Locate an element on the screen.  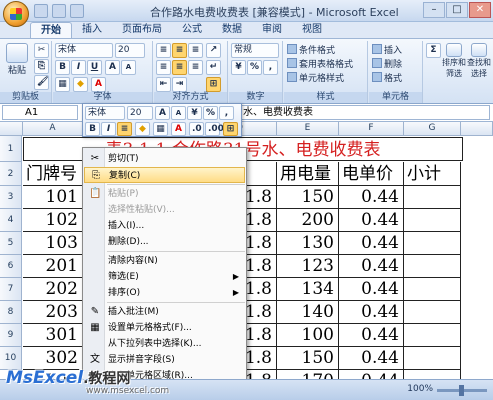
table-cell-power-usage: 140 is located at coordinates (308, 312).